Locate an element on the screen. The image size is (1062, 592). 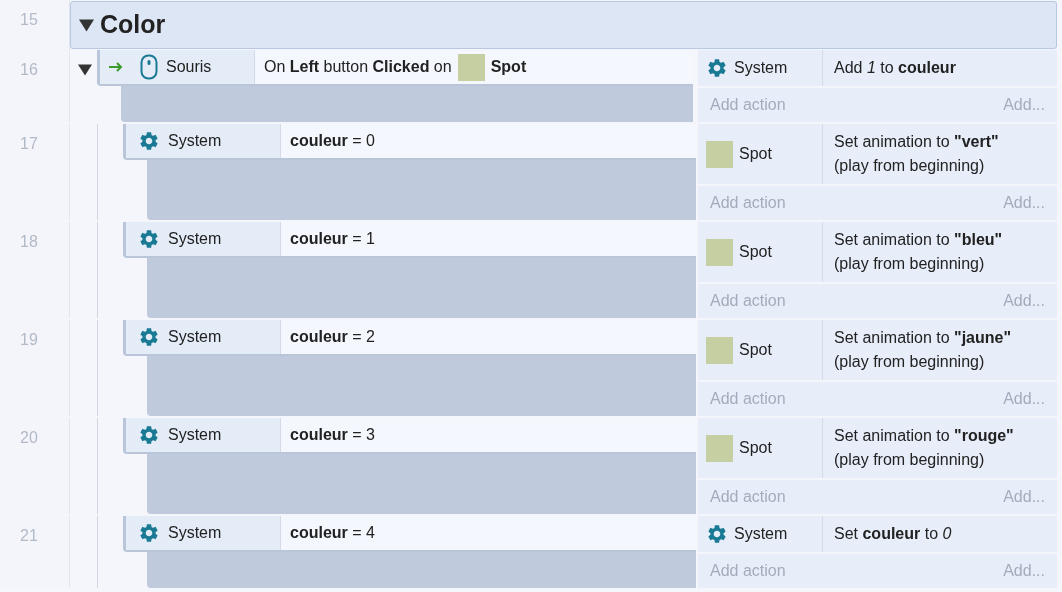
line-number: 21 is located at coordinates (29, 535).